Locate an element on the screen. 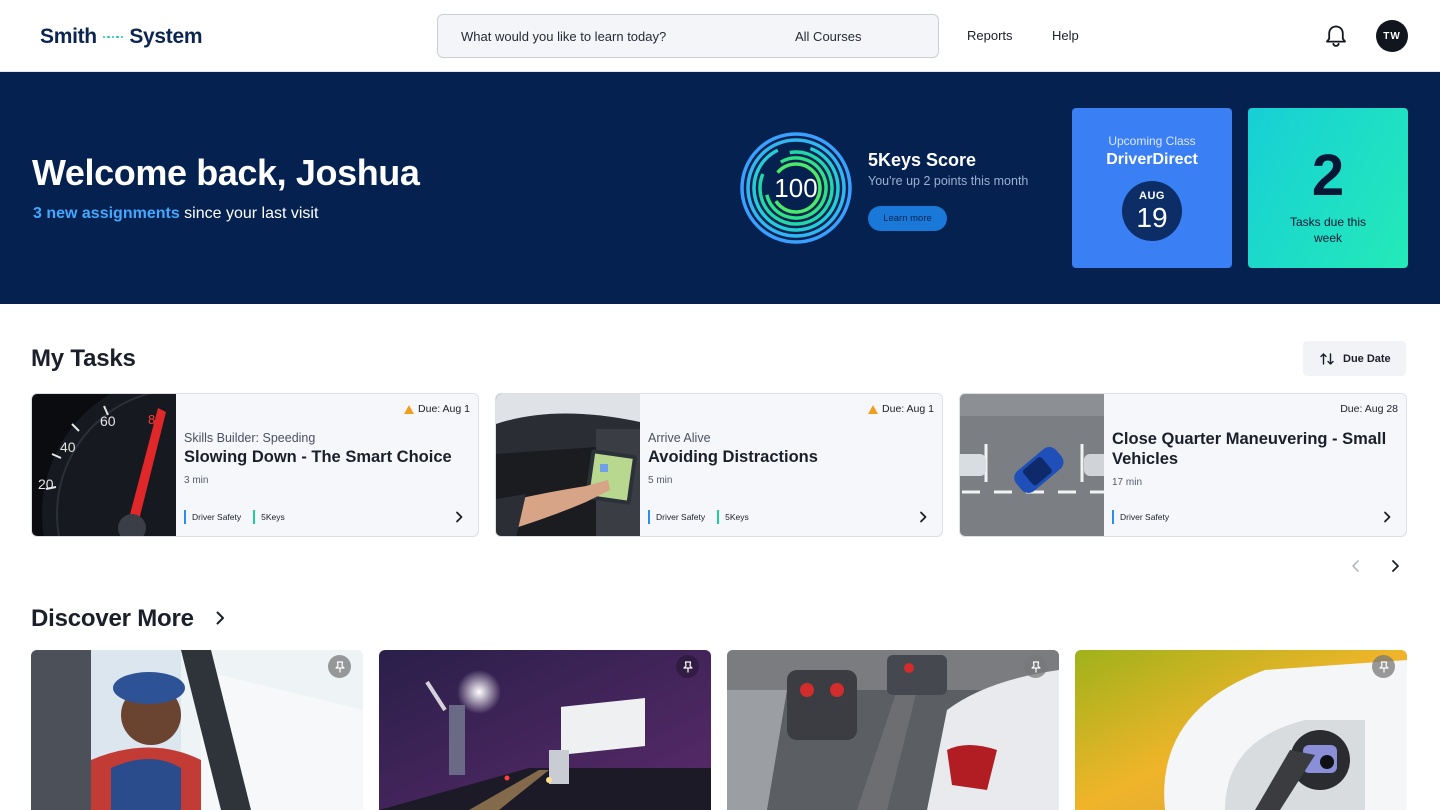 This screenshot has width=1440, height=810. svg-text: 60 is located at coordinates (108, 421).